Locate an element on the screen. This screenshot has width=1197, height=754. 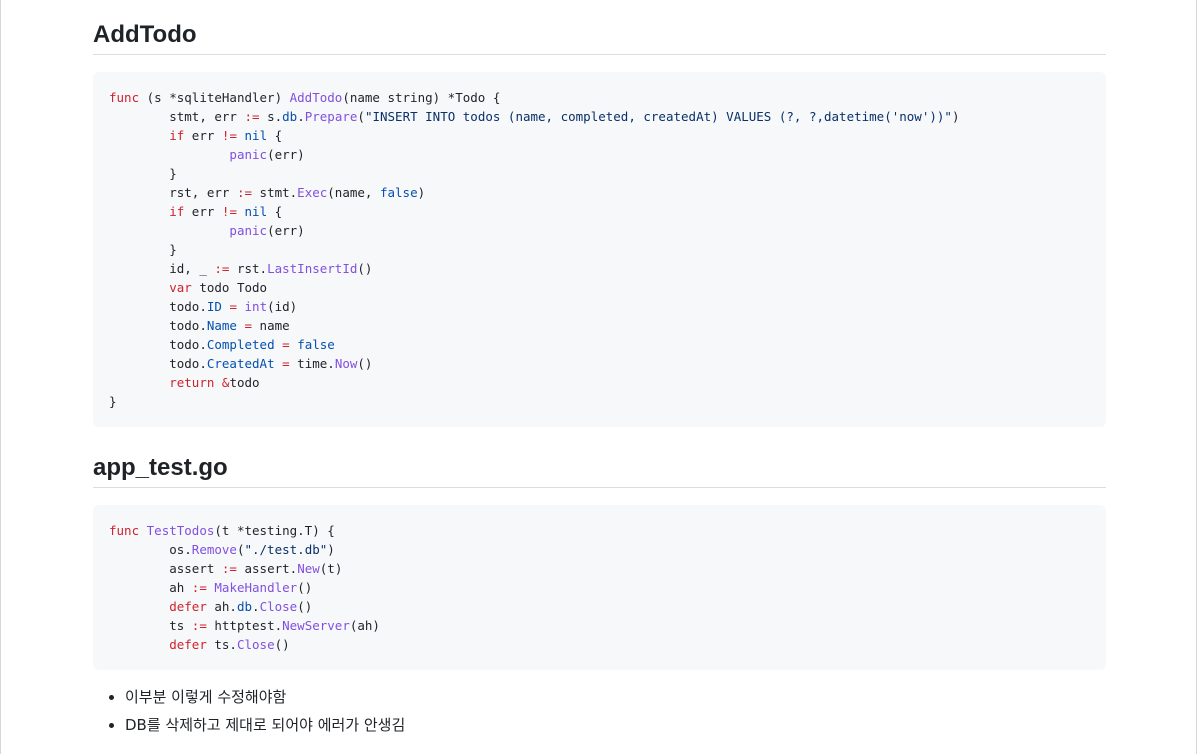
code-line: ts := httptest.NewServer(ah) is located at coordinates (244, 625).